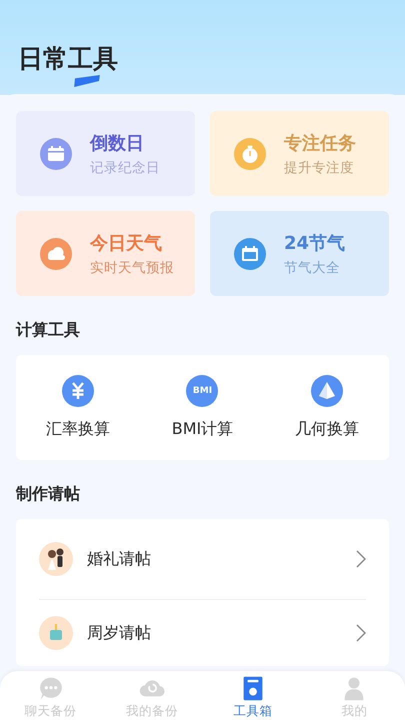 This screenshot has width=405, height=720. What do you see at coordinates (56, 254) in the screenshot?
I see `cloud-icon` at bounding box center [56, 254].